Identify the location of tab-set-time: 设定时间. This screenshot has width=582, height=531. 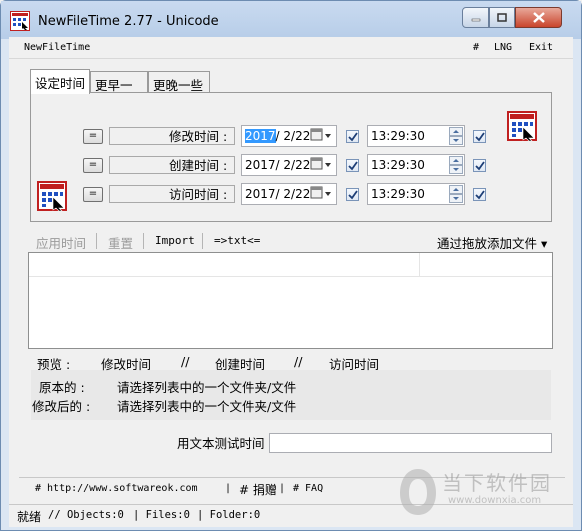
(60, 81).